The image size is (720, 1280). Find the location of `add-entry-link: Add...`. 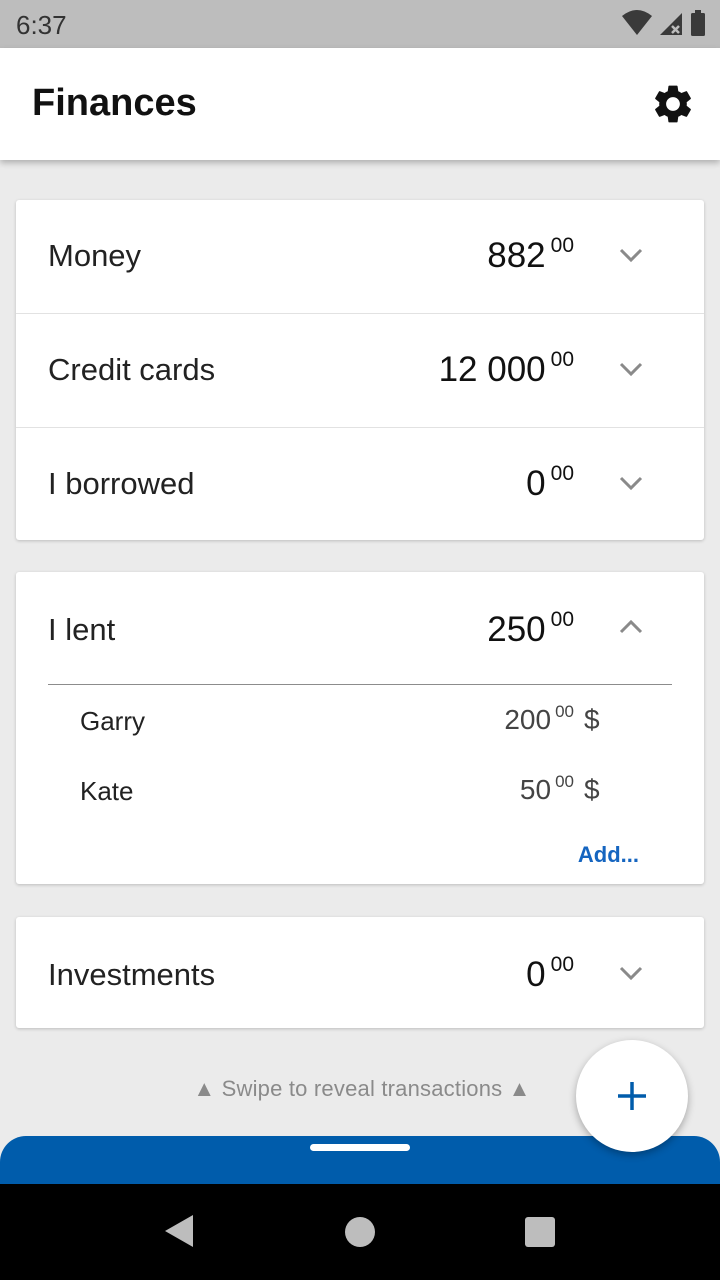

add-entry-link: Add... is located at coordinates (608, 855).